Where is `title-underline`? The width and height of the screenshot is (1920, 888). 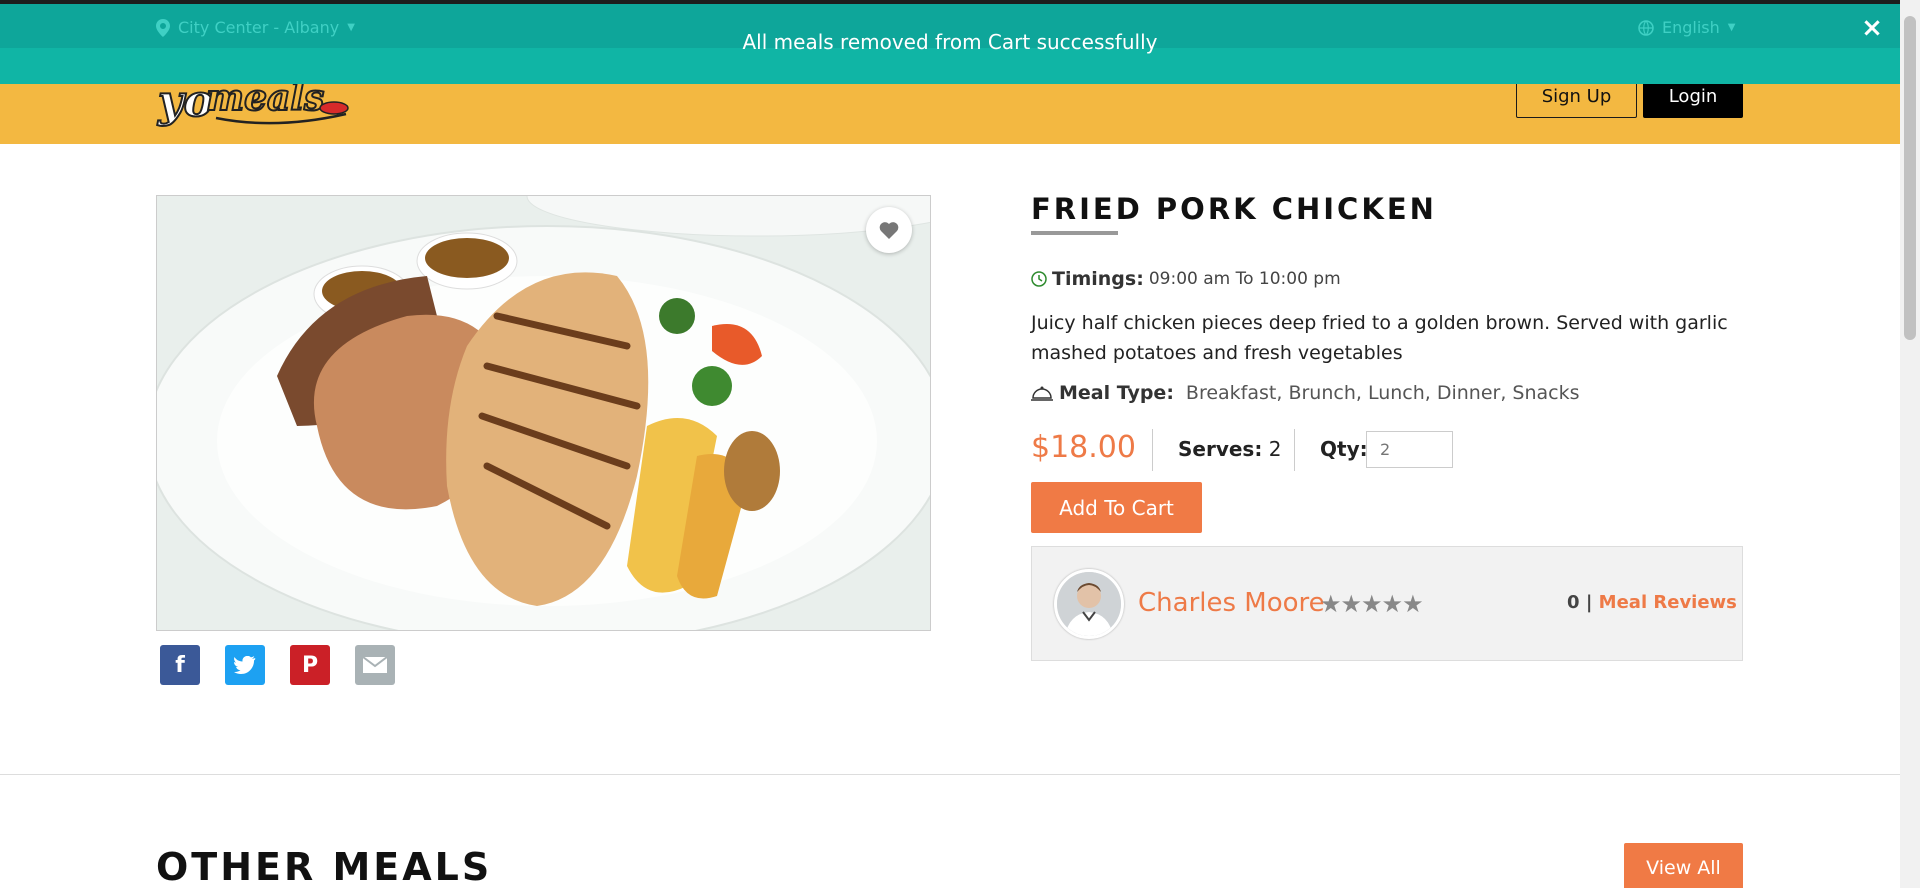 title-underline is located at coordinates (1074, 233).